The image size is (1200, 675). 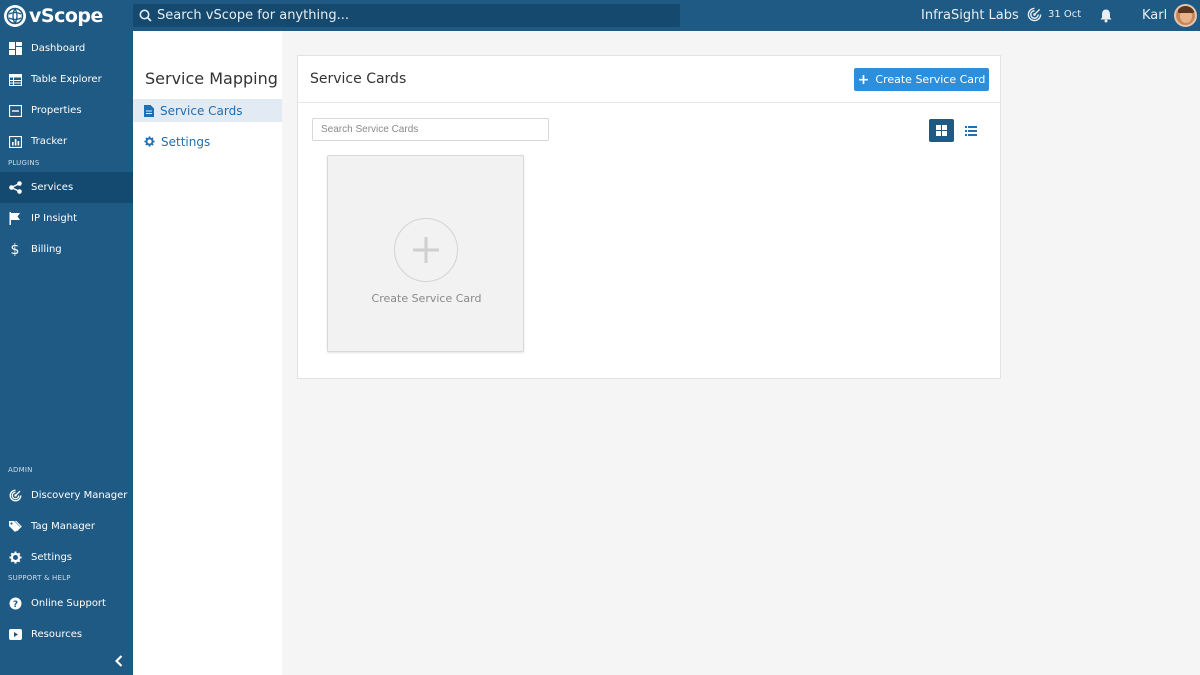 I want to click on sidebar-item-properties: Properties, so click(x=66, y=110).